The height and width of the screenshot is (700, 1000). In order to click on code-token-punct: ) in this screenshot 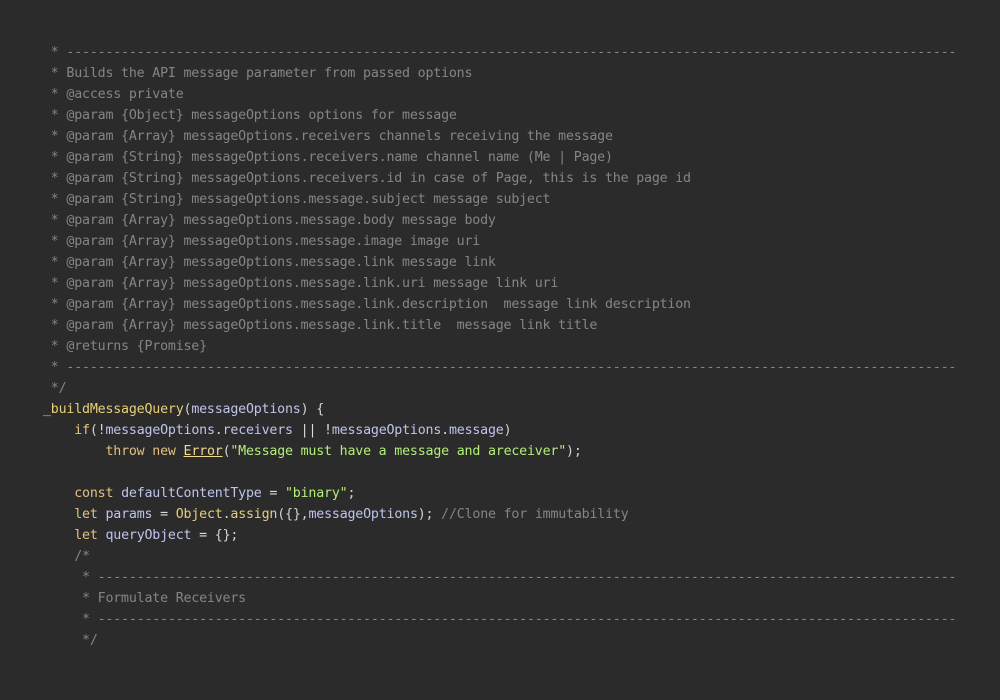, I will do `click(507, 430)`.